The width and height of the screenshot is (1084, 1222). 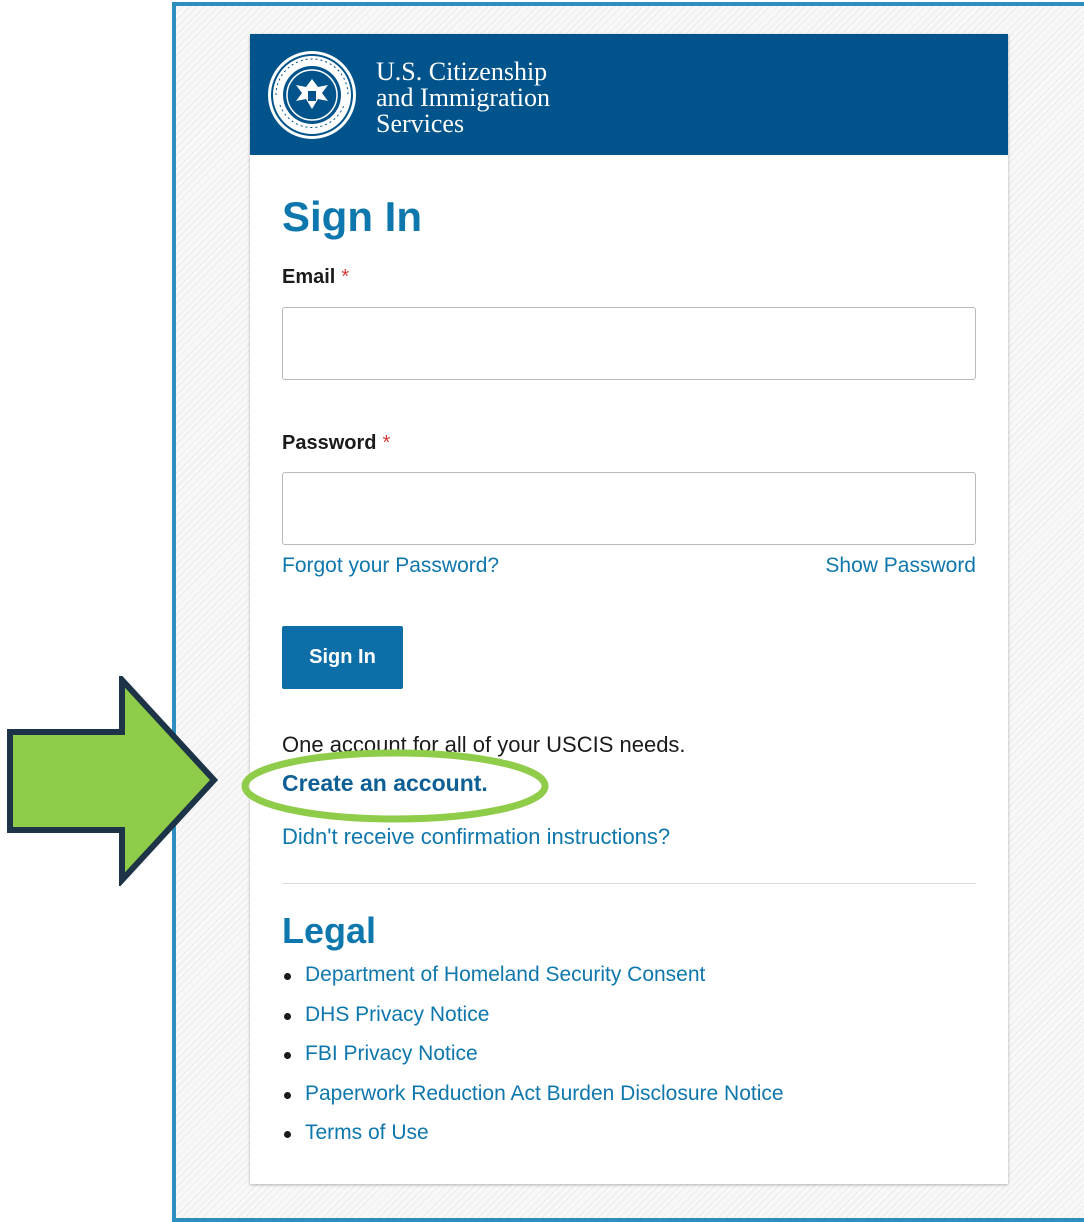 What do you see at coordinates (390, 566) in the screenshot?
I see `forgot-password-link: Forgot your Password?` at bounding box center [390, 566].